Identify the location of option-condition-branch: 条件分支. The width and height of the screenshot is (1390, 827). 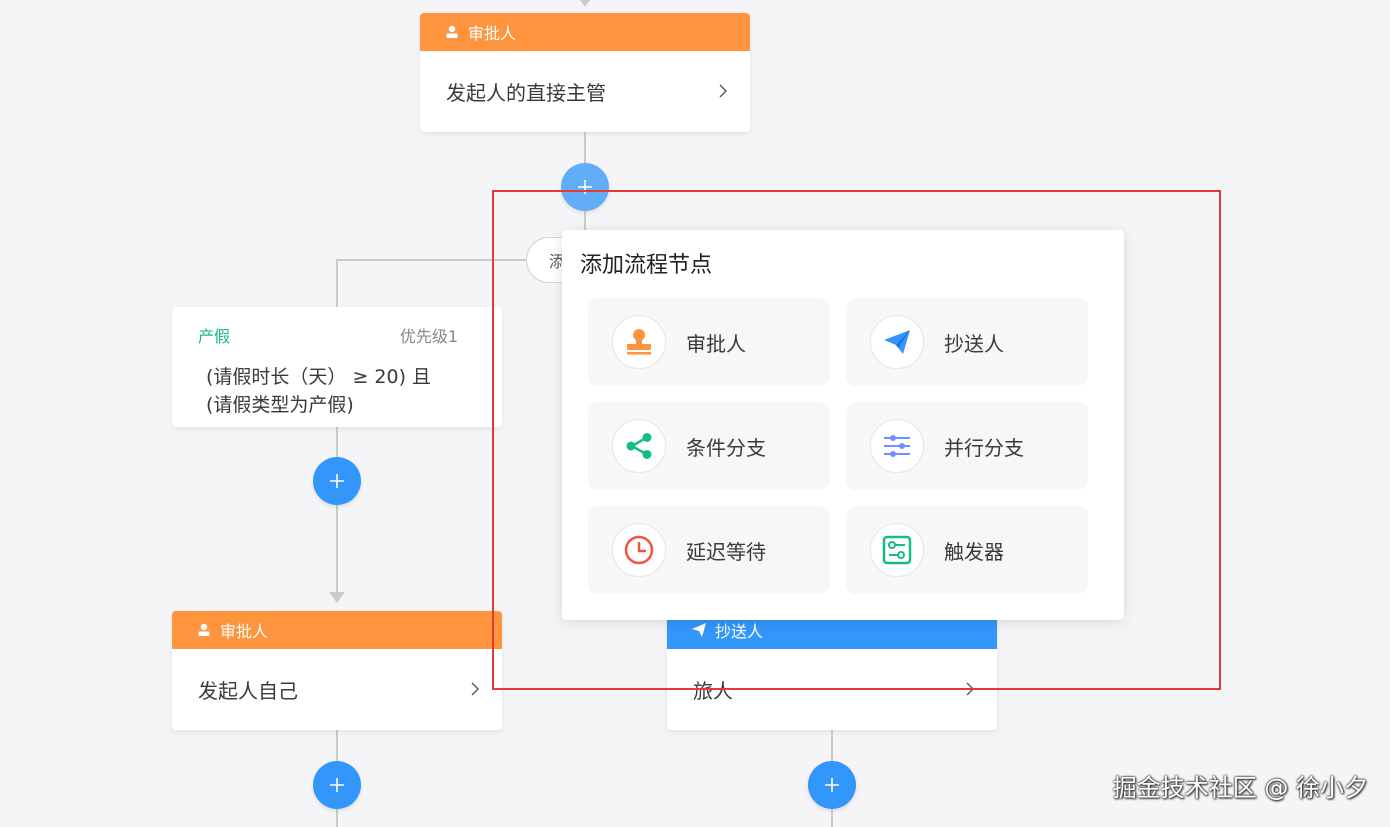
(709, 446).